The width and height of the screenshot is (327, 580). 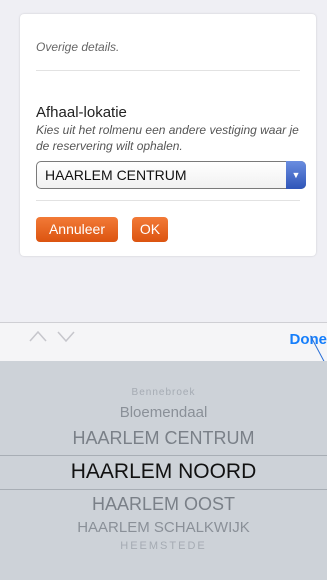 What do you see at coordinates (308, 339) in the screenshot?
I see `done-button: Done` at bounding box center [308, 339].